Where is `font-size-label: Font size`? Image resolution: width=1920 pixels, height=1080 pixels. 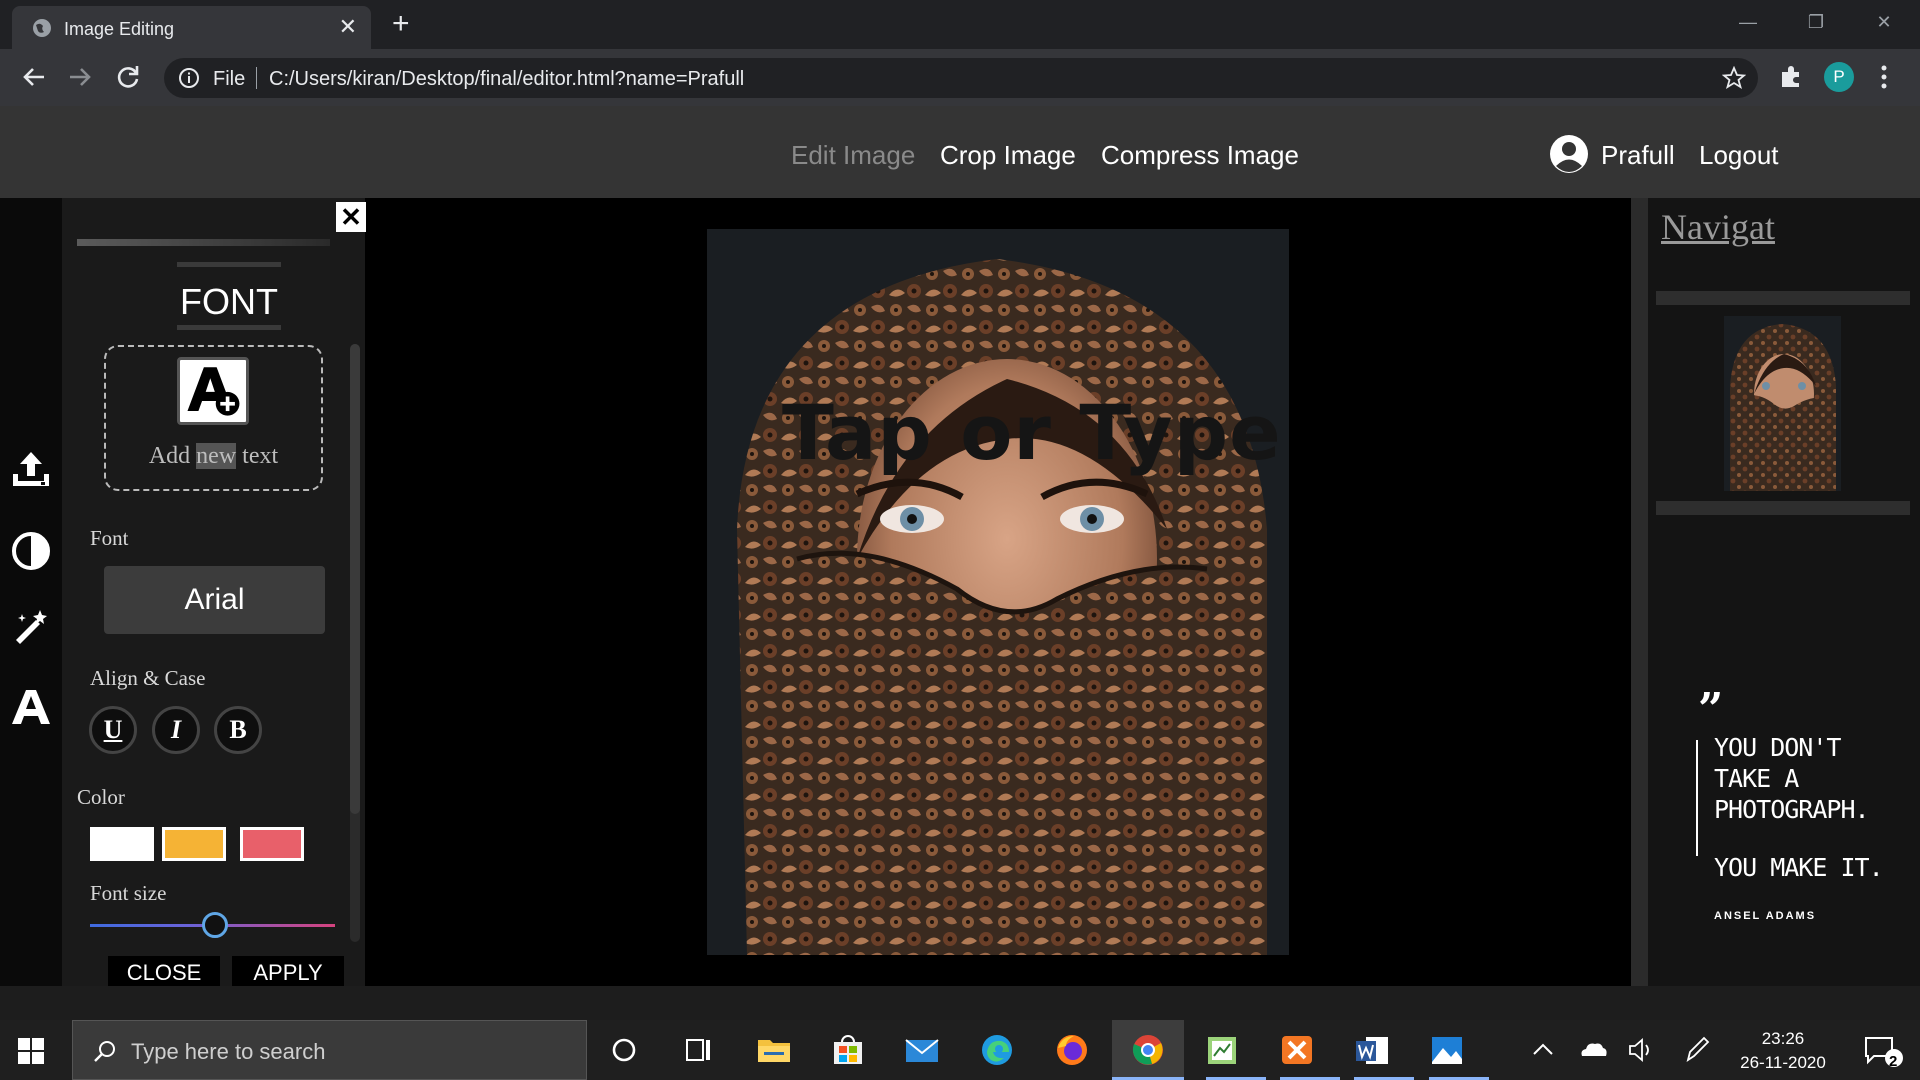
font-size-label: Font size is located at coordinates (128, 893).